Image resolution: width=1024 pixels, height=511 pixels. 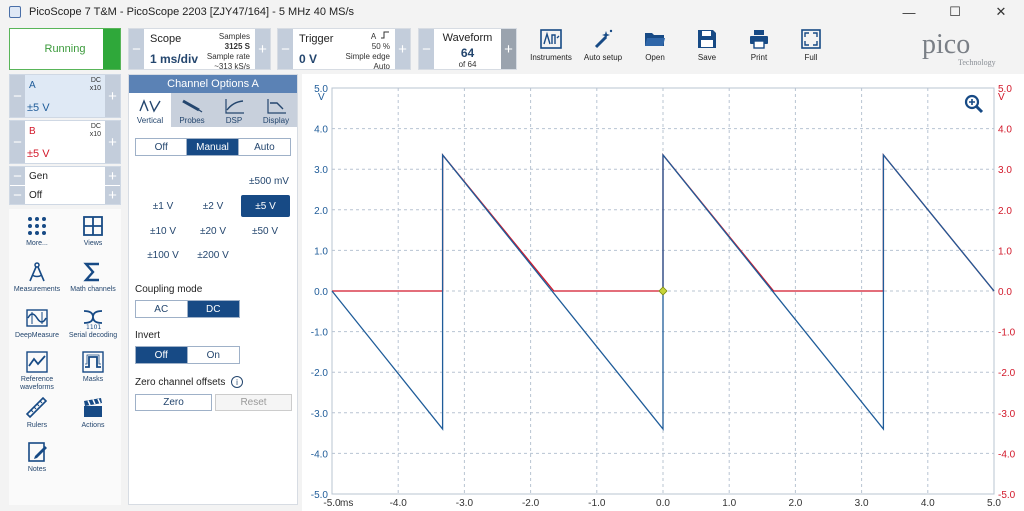 I want to click on waveform-group: − Waveform 64 of 64 +, so click(x=467, y=49).